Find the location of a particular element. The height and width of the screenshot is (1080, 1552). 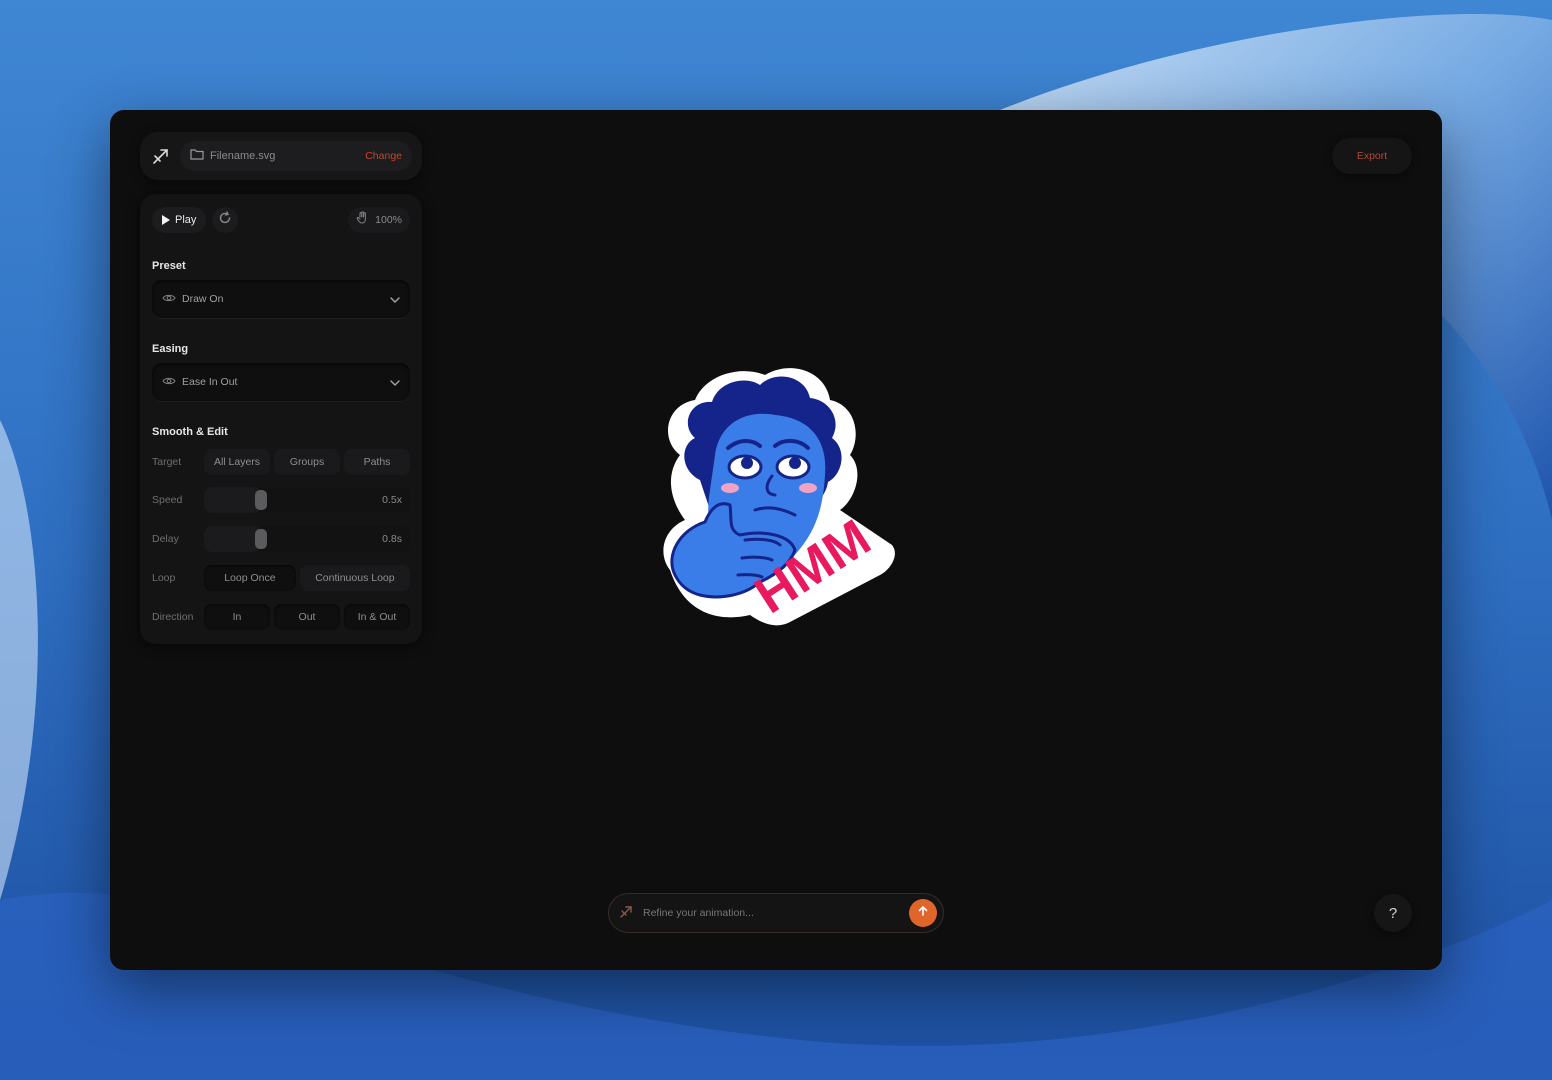

delay-slider-fill is located at coordinates (232, 539).